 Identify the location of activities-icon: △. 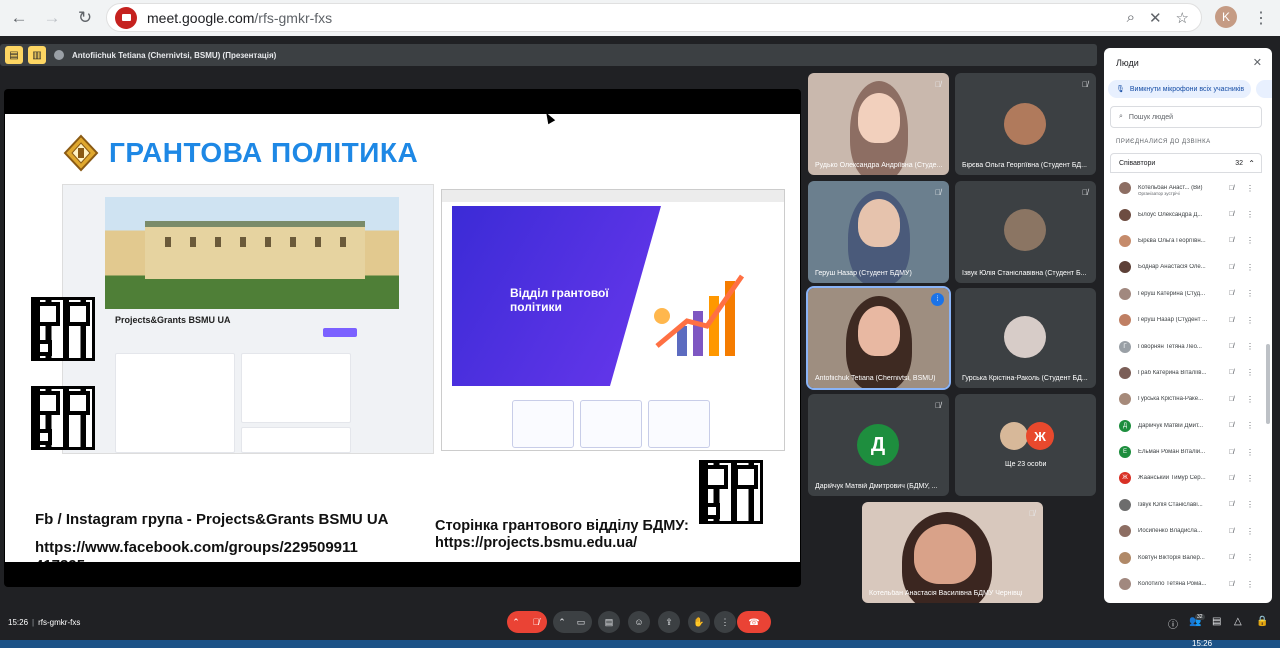
(1238, 621).